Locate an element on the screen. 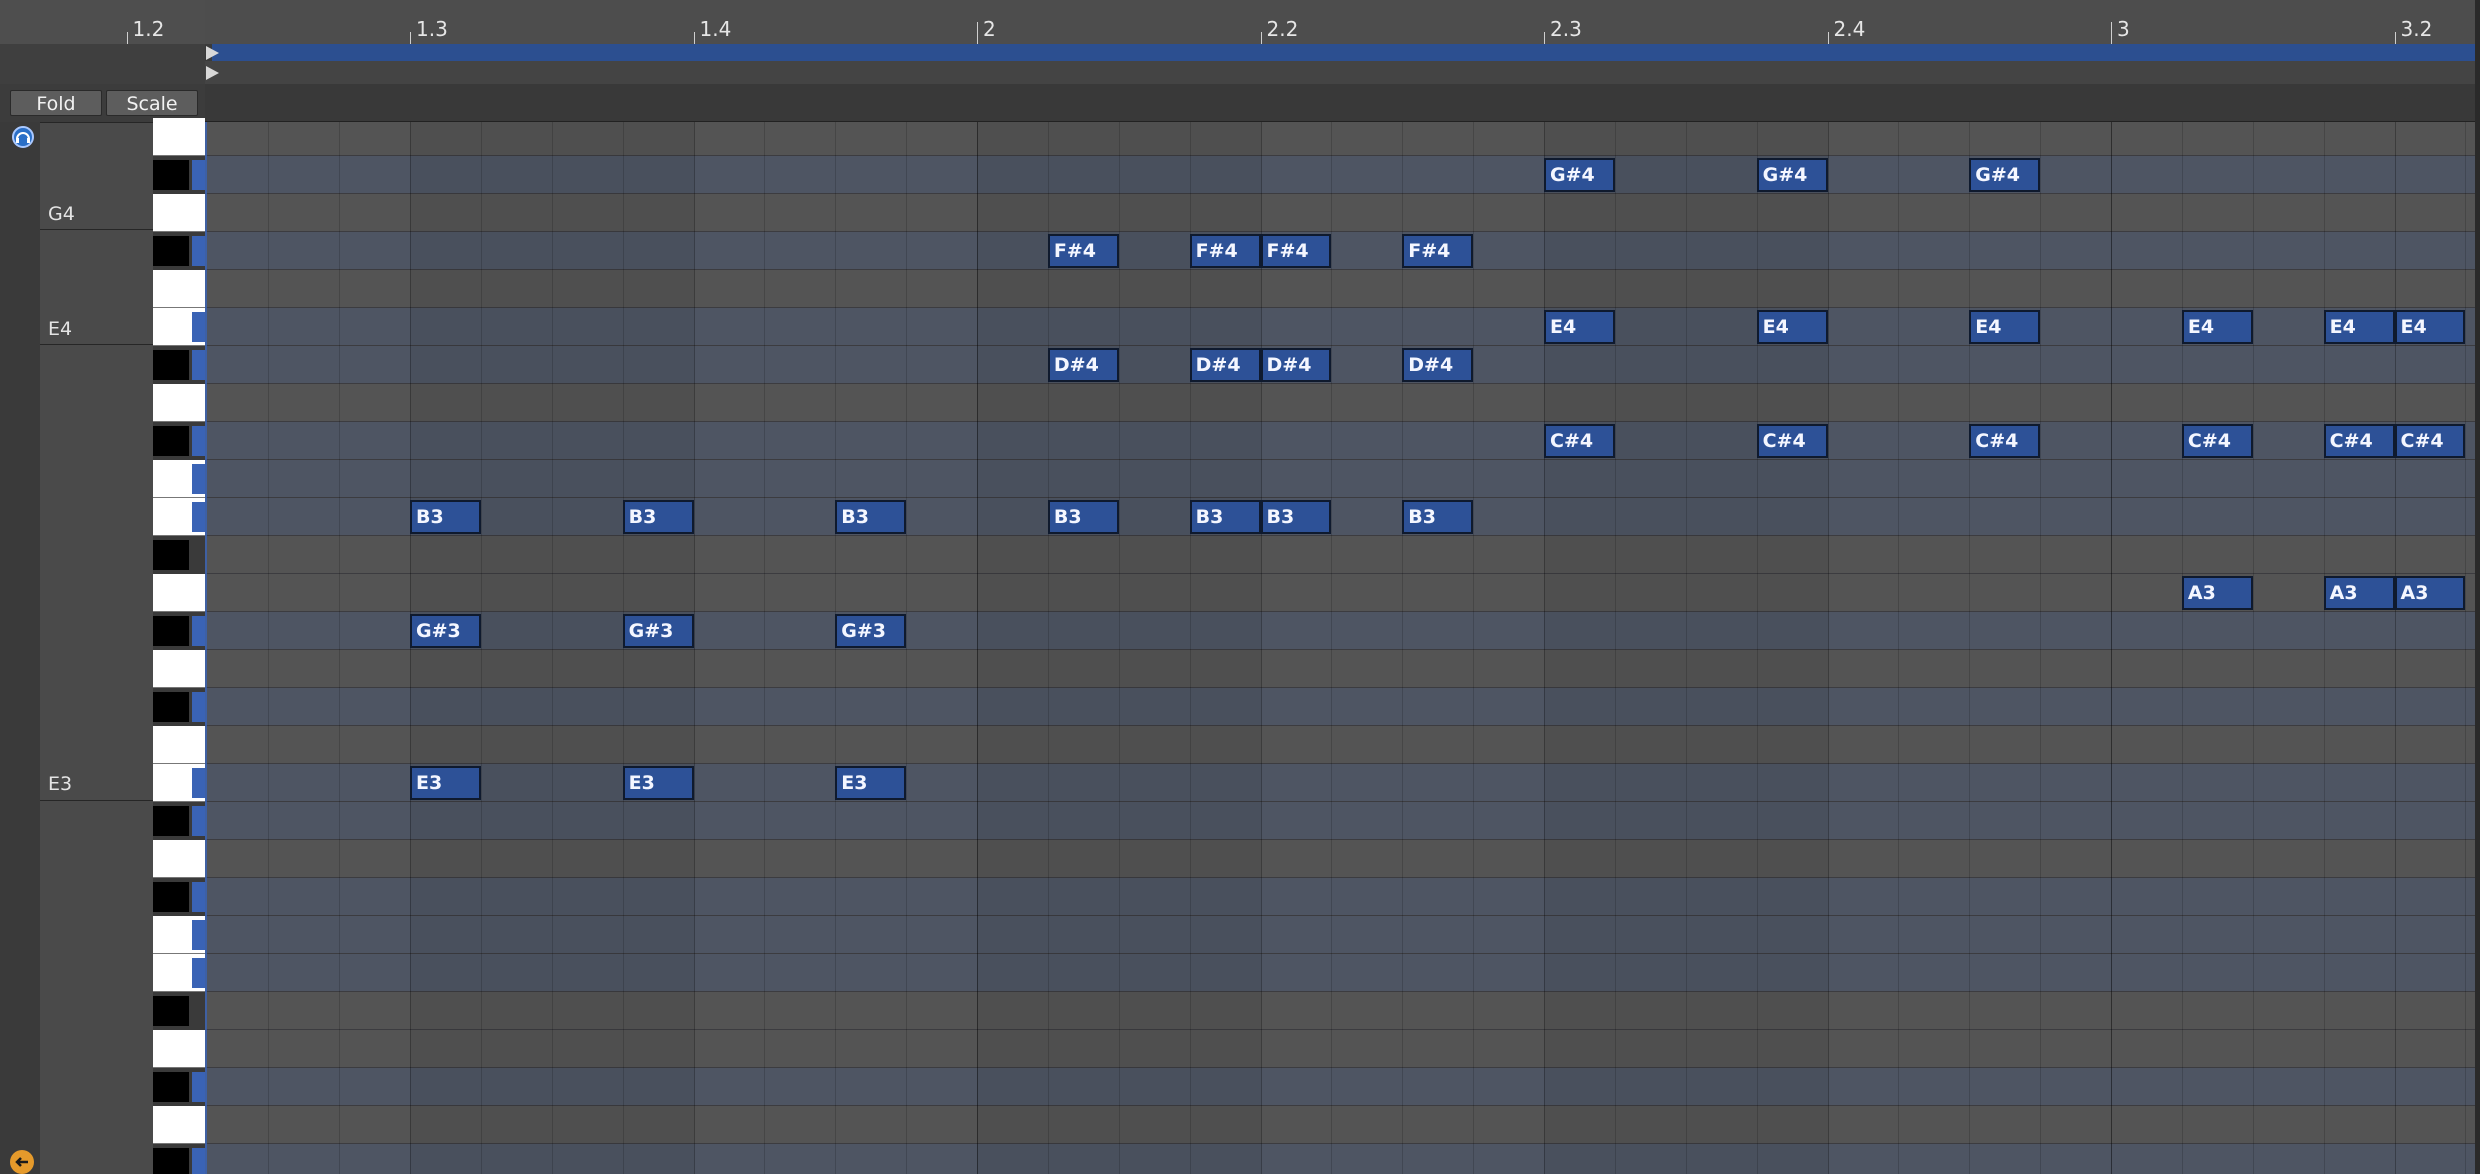 The height and width of the screenshot is (1174, 2480). fold-button: Fold is located at coordinates (56, 103).